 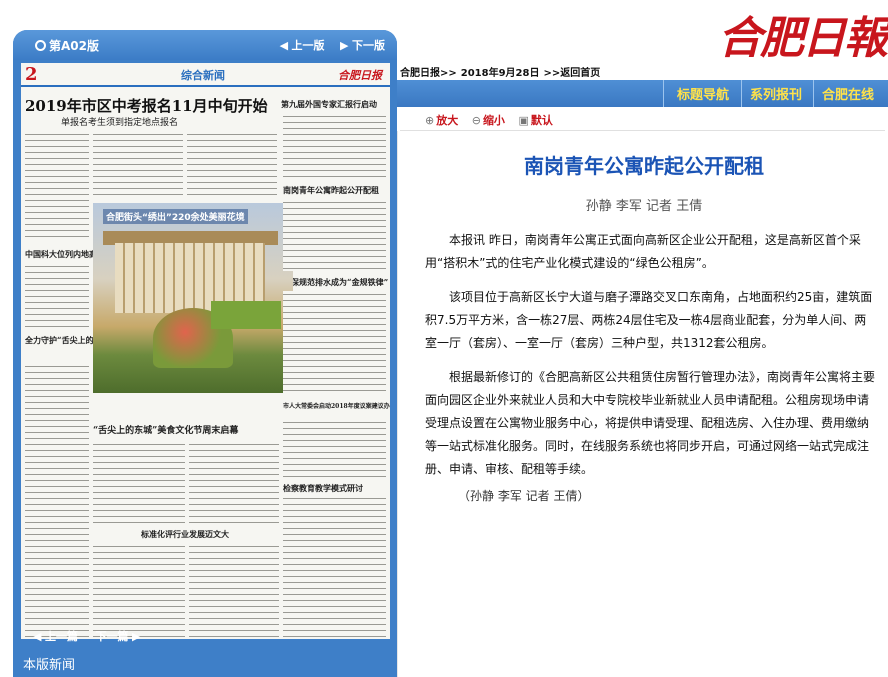 I want to click on zoom-in-button: ⊕ 放大, so click(x=441, y=120).